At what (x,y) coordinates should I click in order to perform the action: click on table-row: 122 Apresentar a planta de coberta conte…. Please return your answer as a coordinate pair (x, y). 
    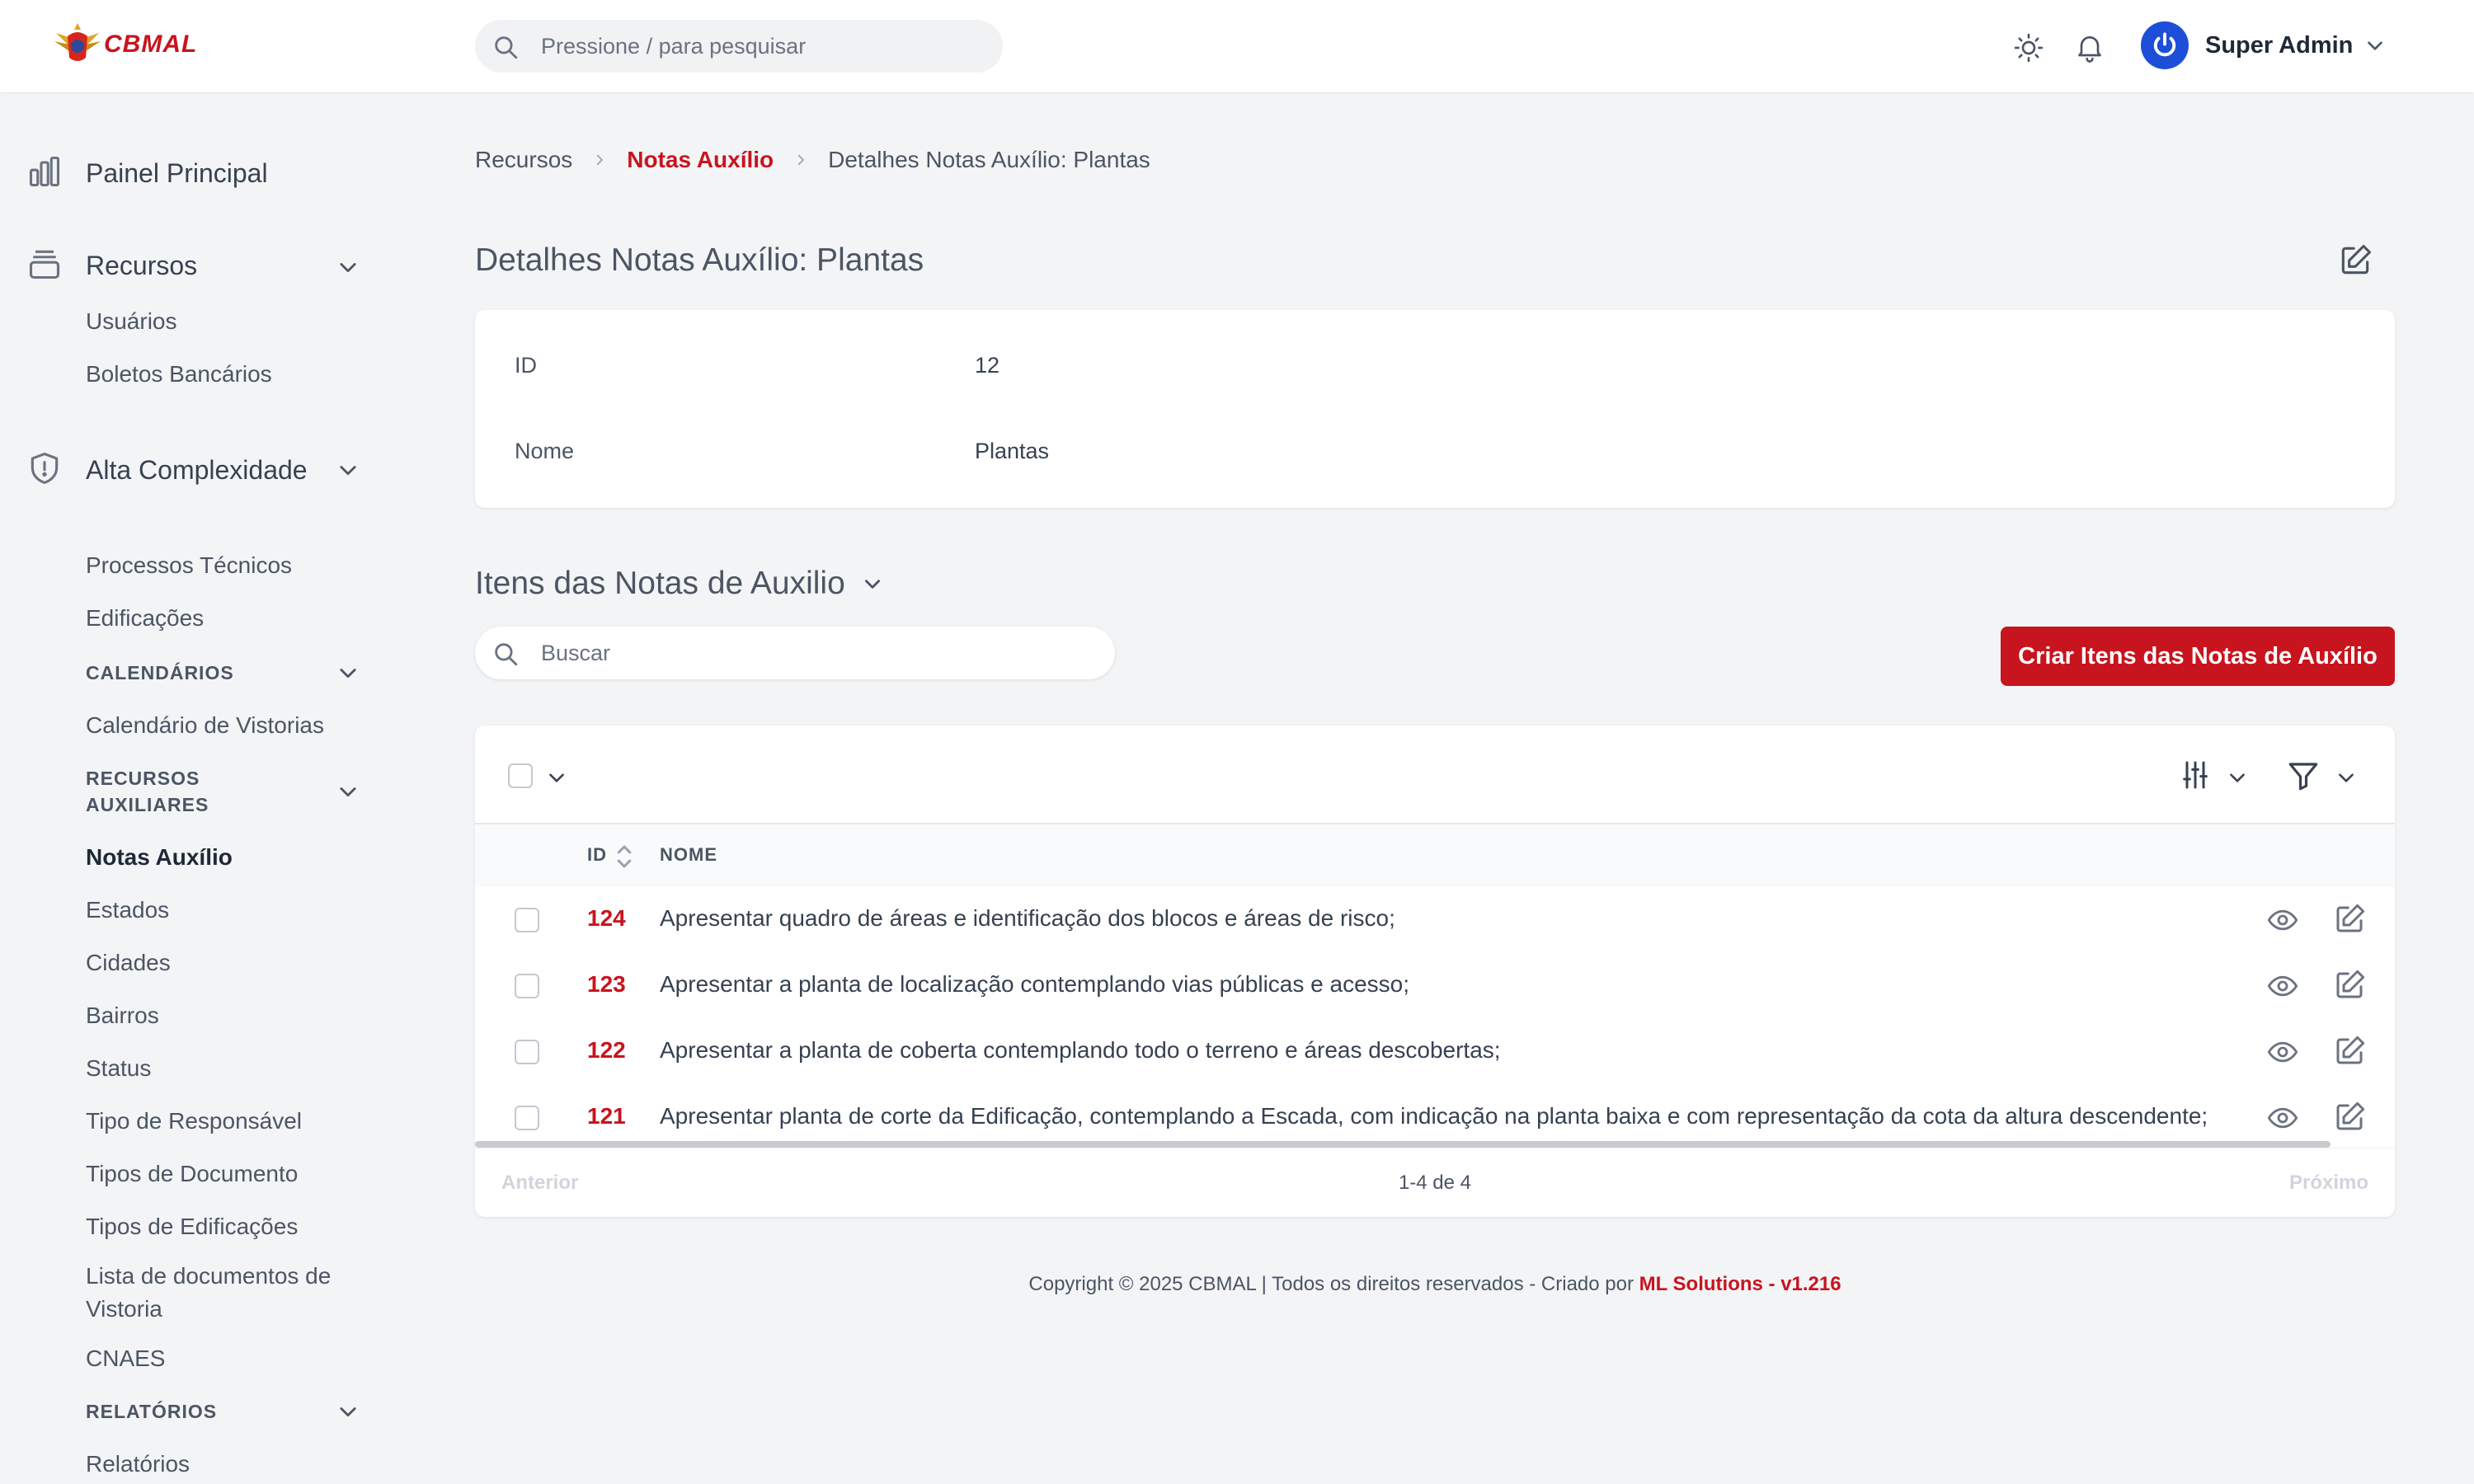
    Looking at the image, I should click on (1435, 1052).